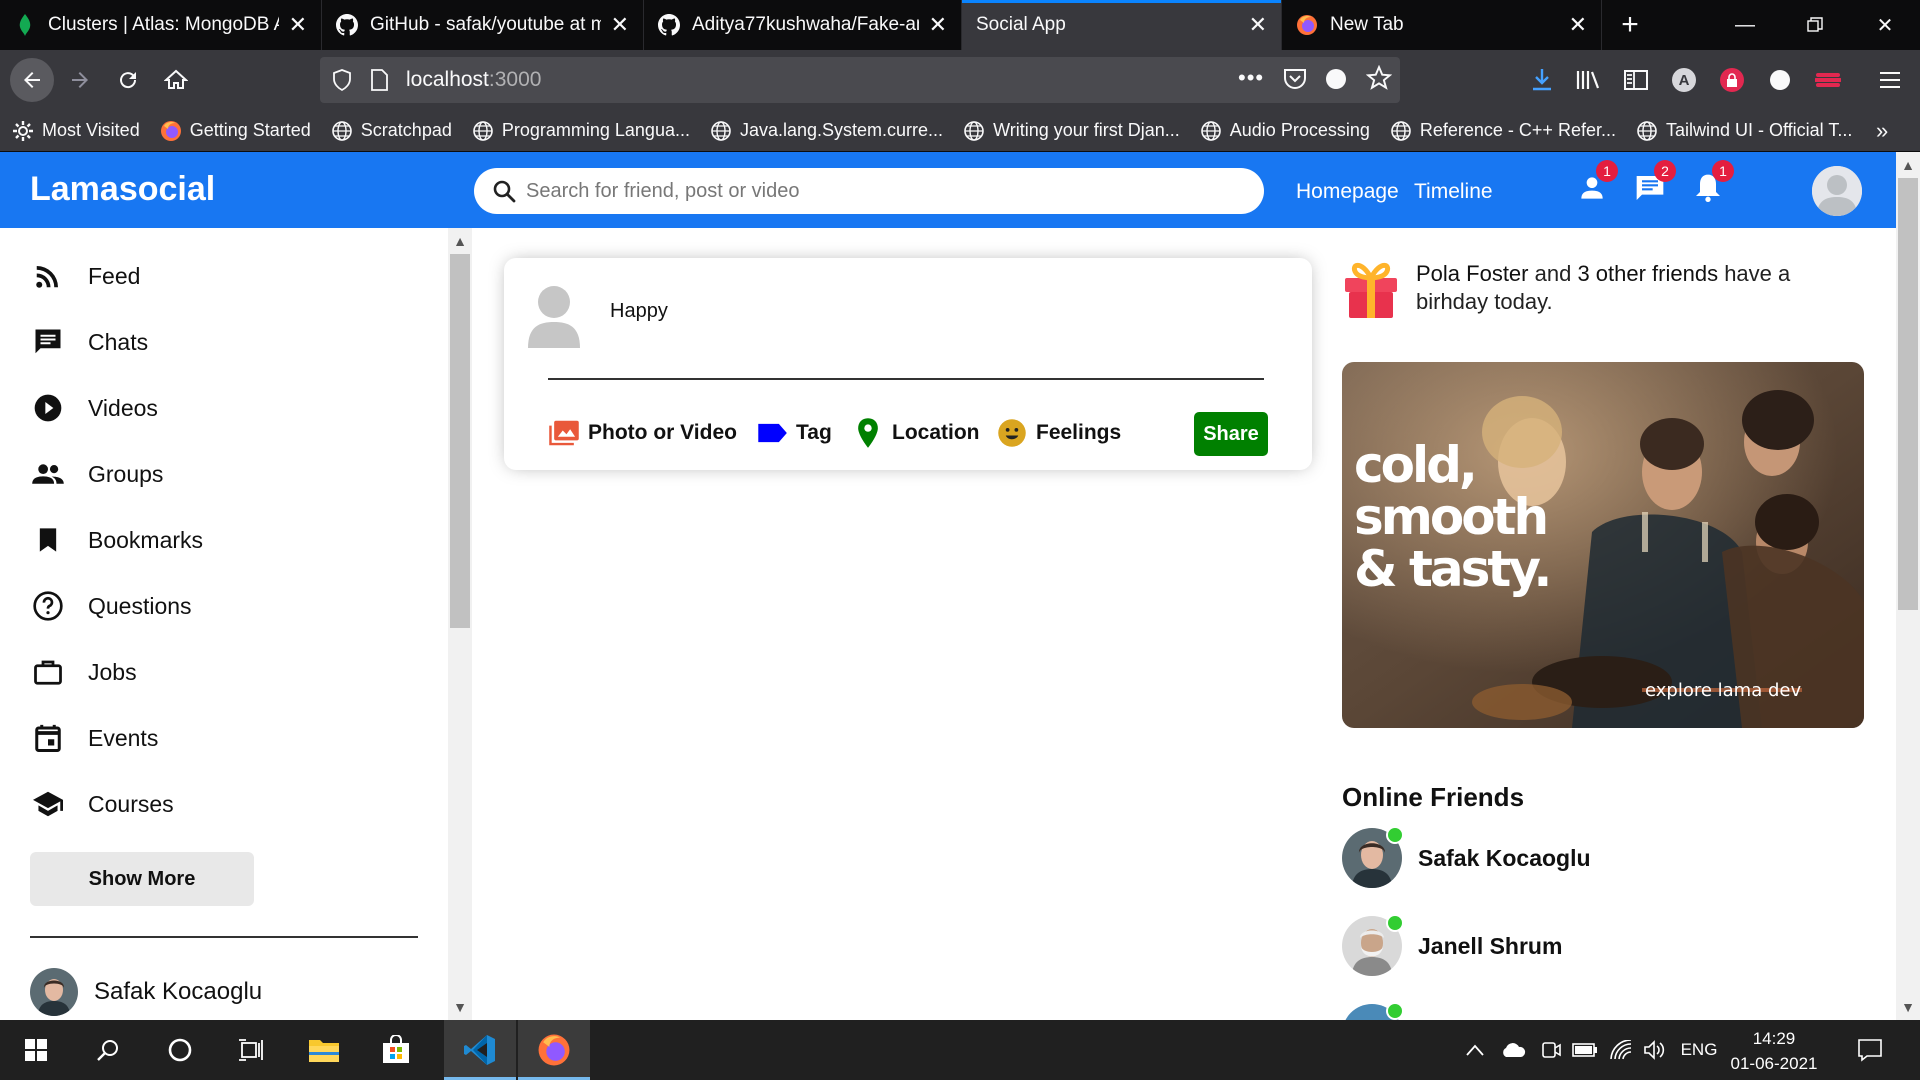 This screenshot has height=1080, width=1920. I want to click on share-option-photo-video: Photo or Video, so click(642, 433).